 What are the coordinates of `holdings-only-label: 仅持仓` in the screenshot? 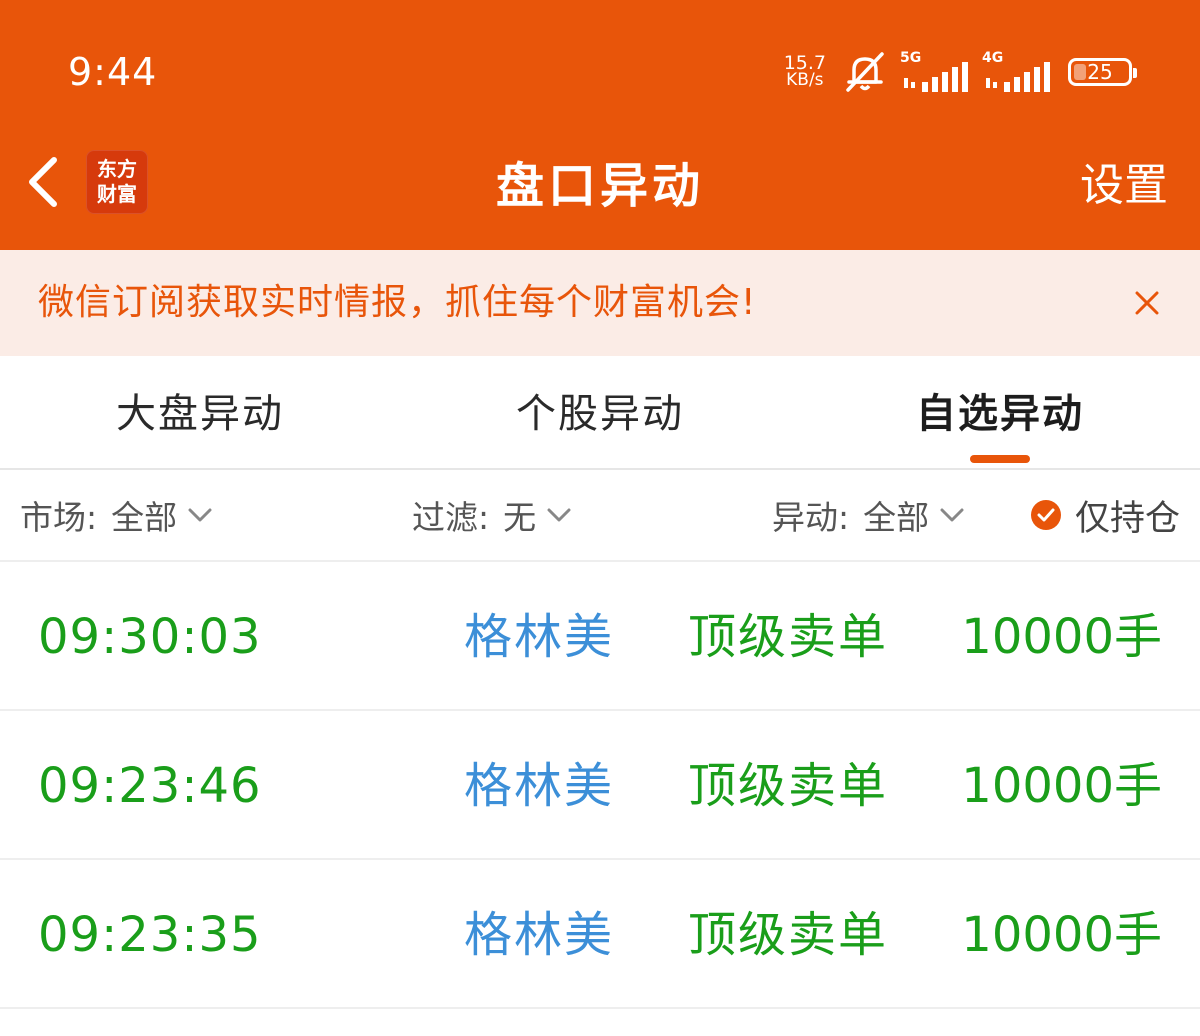 It's located at (1127, 518).